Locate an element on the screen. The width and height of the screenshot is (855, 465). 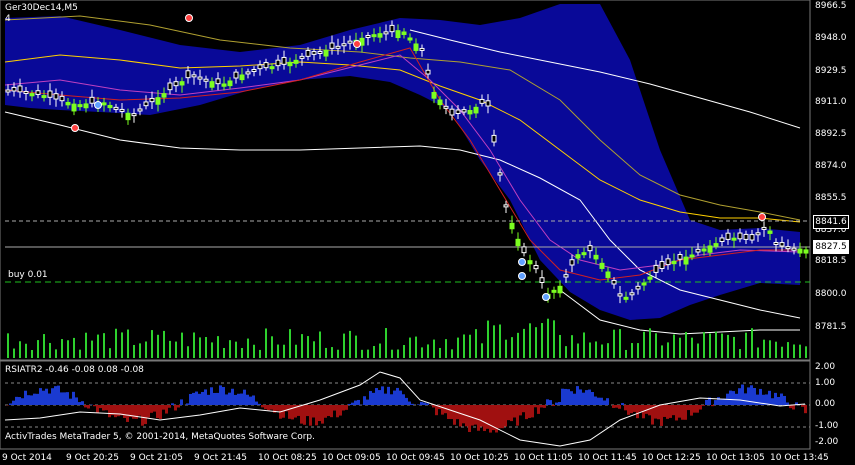
buy-order-label: buy 0.01 is located at coordinates (28, 275).